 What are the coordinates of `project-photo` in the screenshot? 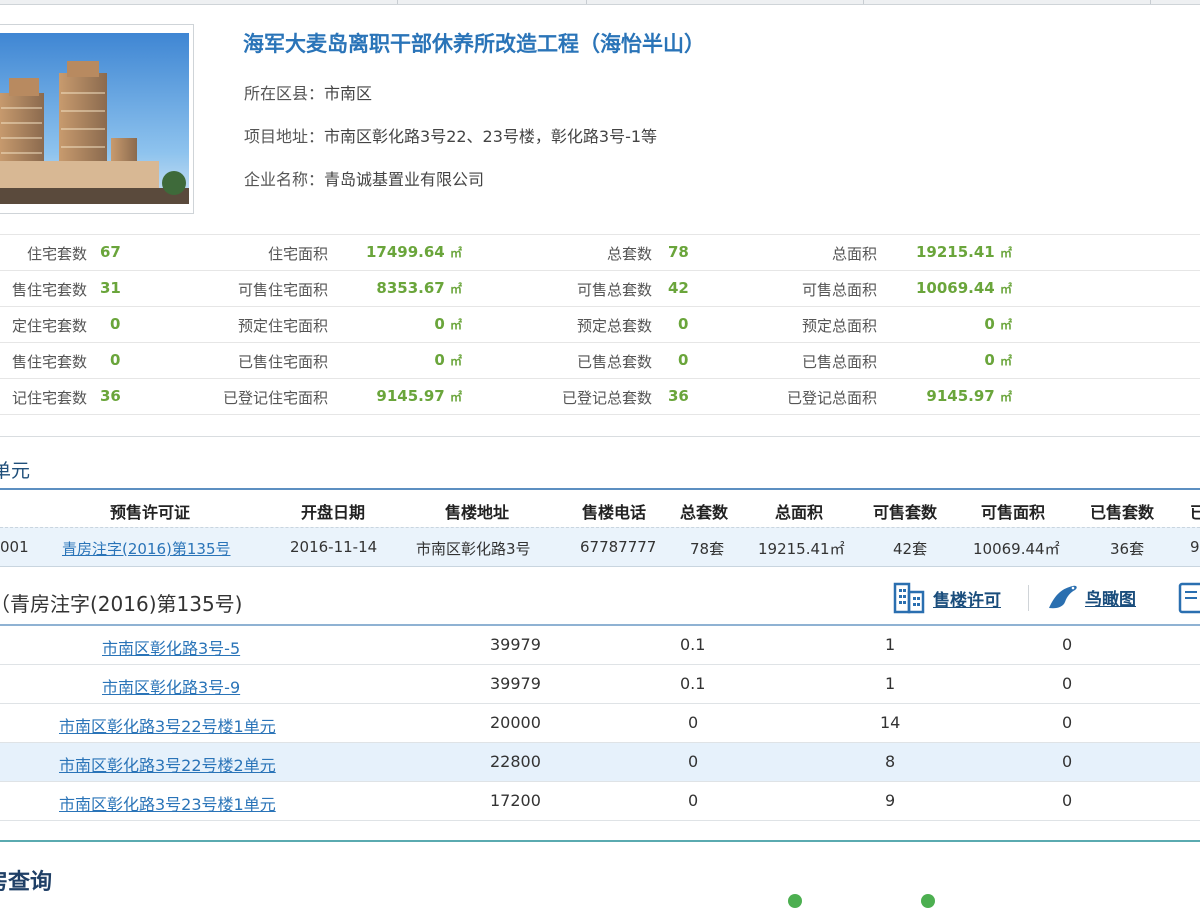 It's located at (94, 118).